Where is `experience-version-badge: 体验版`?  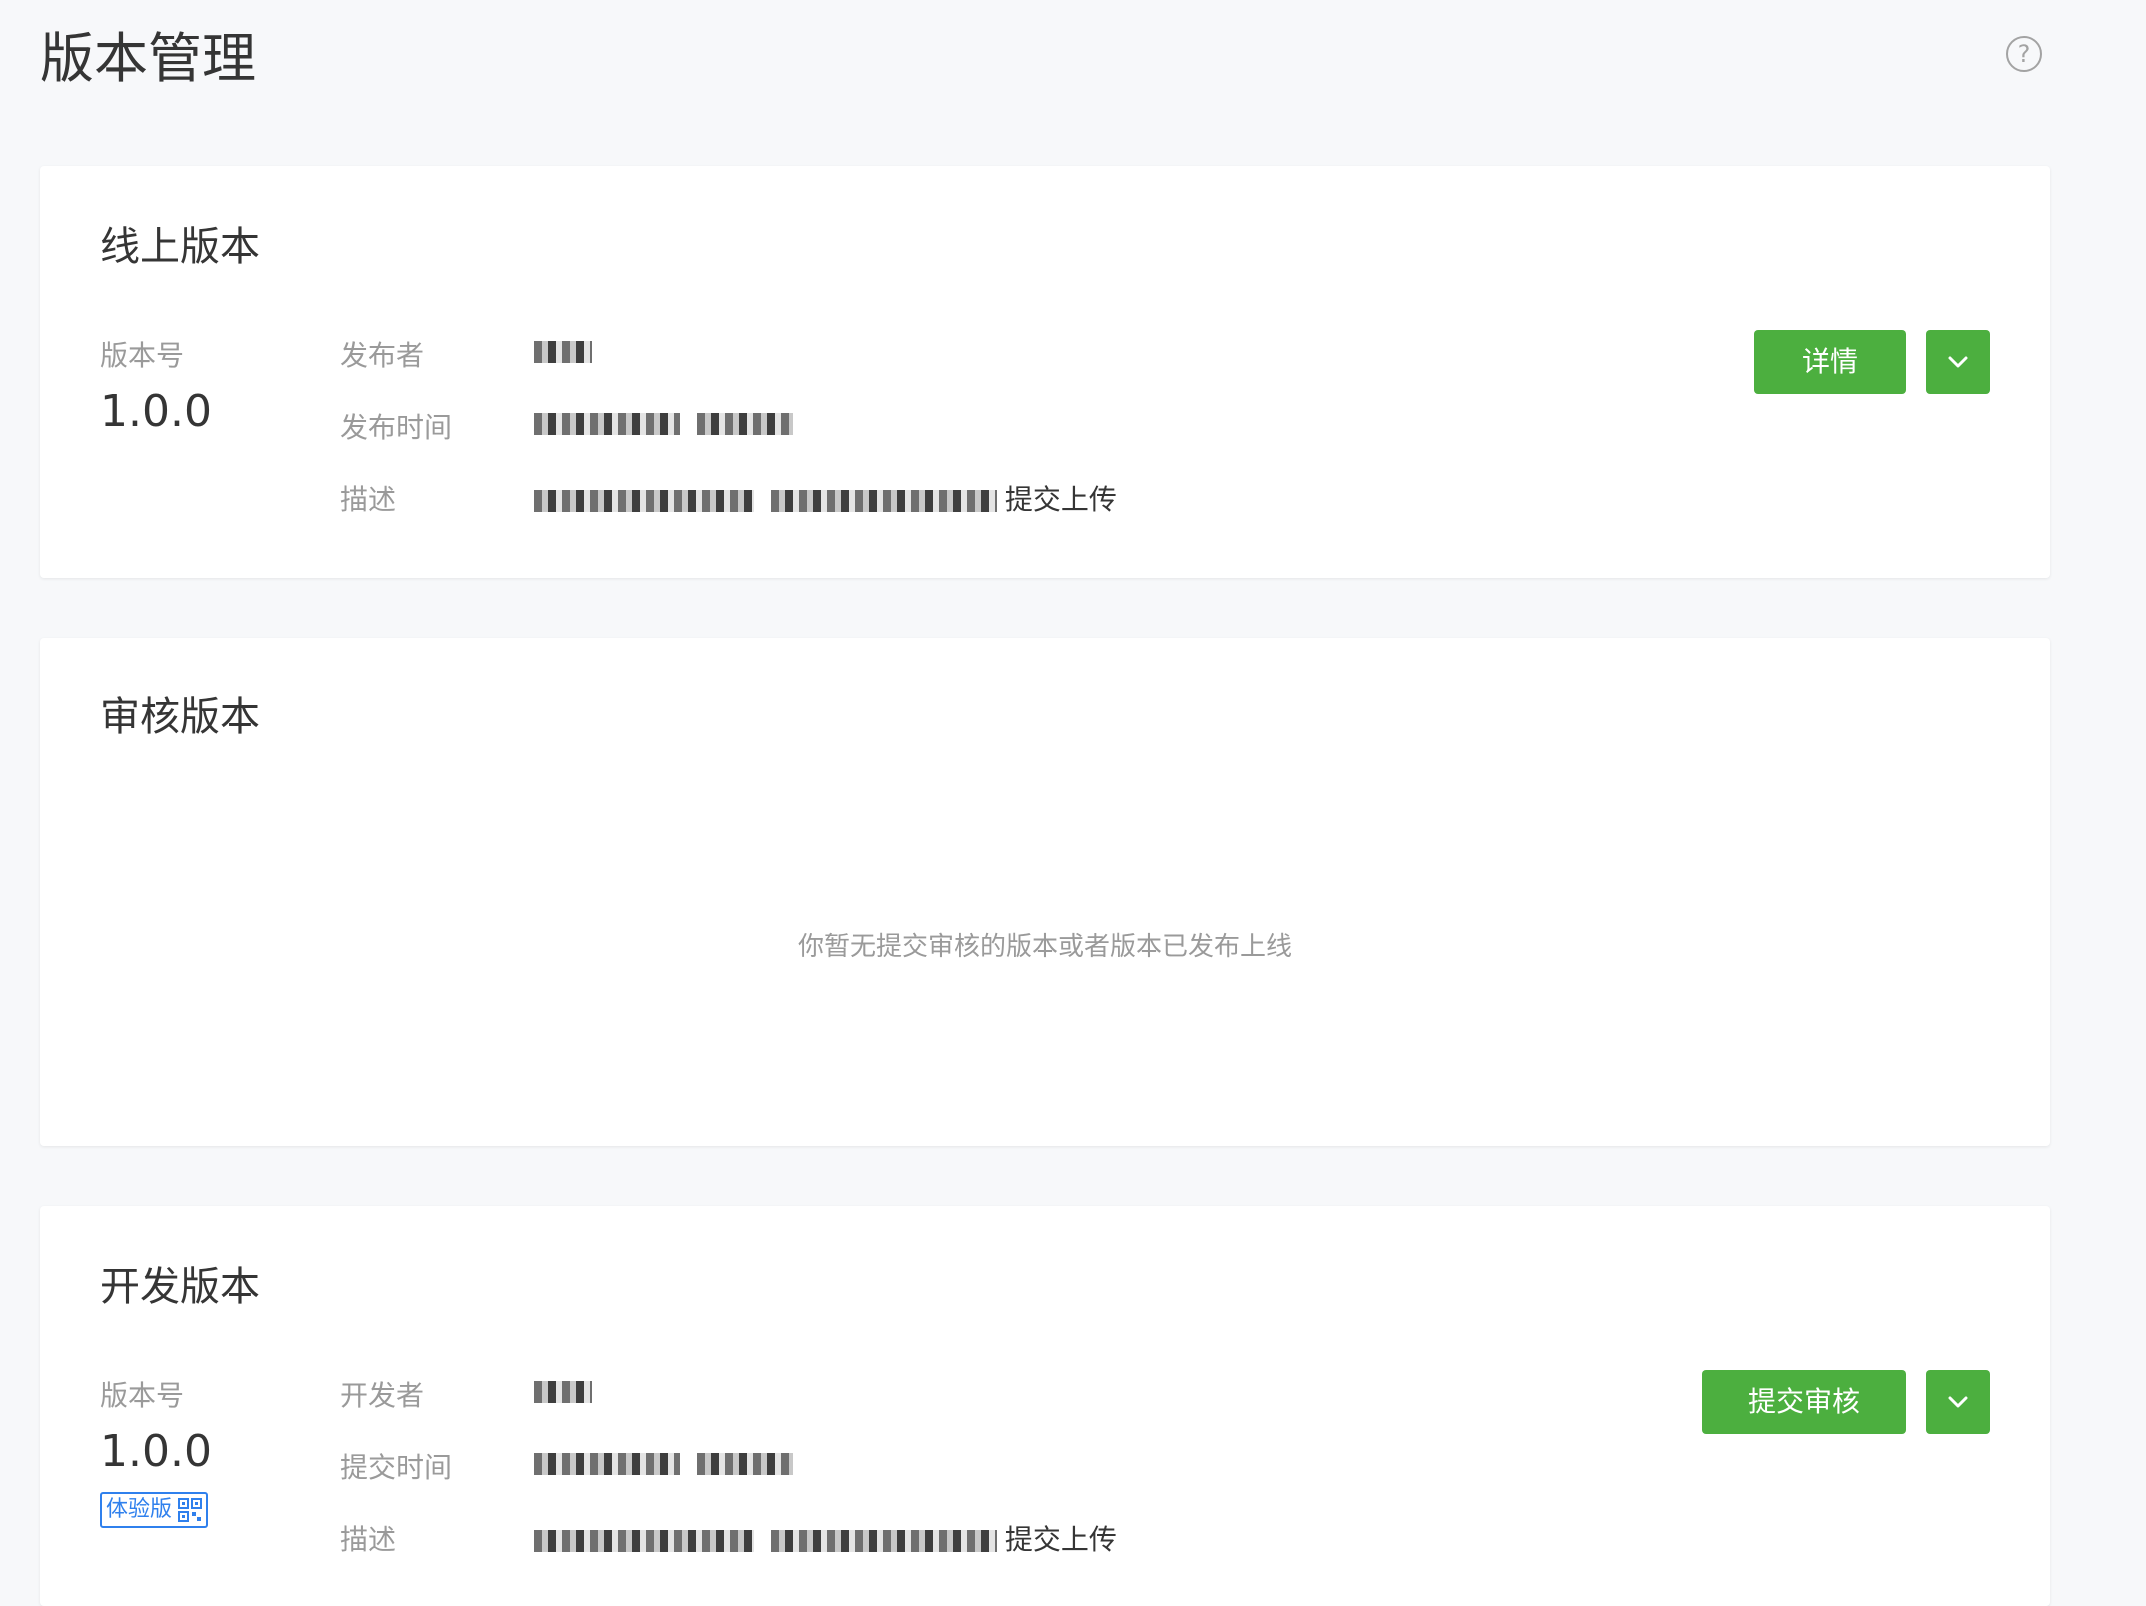
experience-version-badge: 体验版 is located at coordinates (154, 1510).